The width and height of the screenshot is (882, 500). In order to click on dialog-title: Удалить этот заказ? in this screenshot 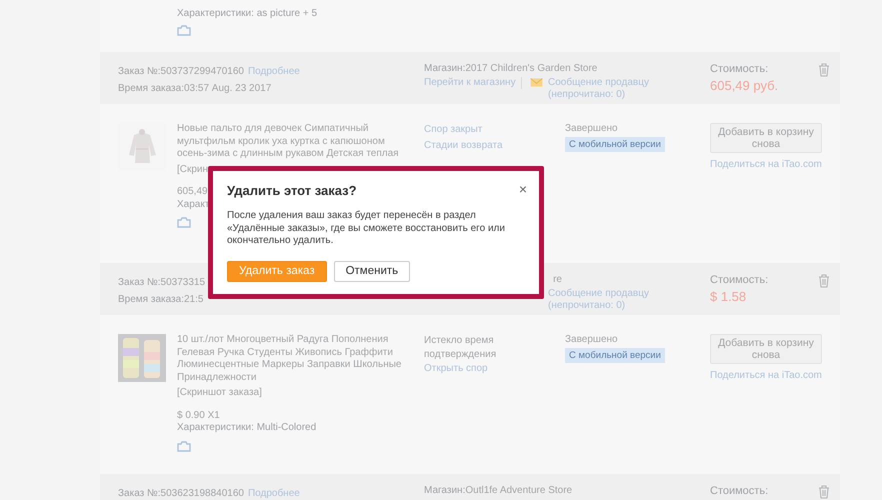, I will do `click(292, 190)`.